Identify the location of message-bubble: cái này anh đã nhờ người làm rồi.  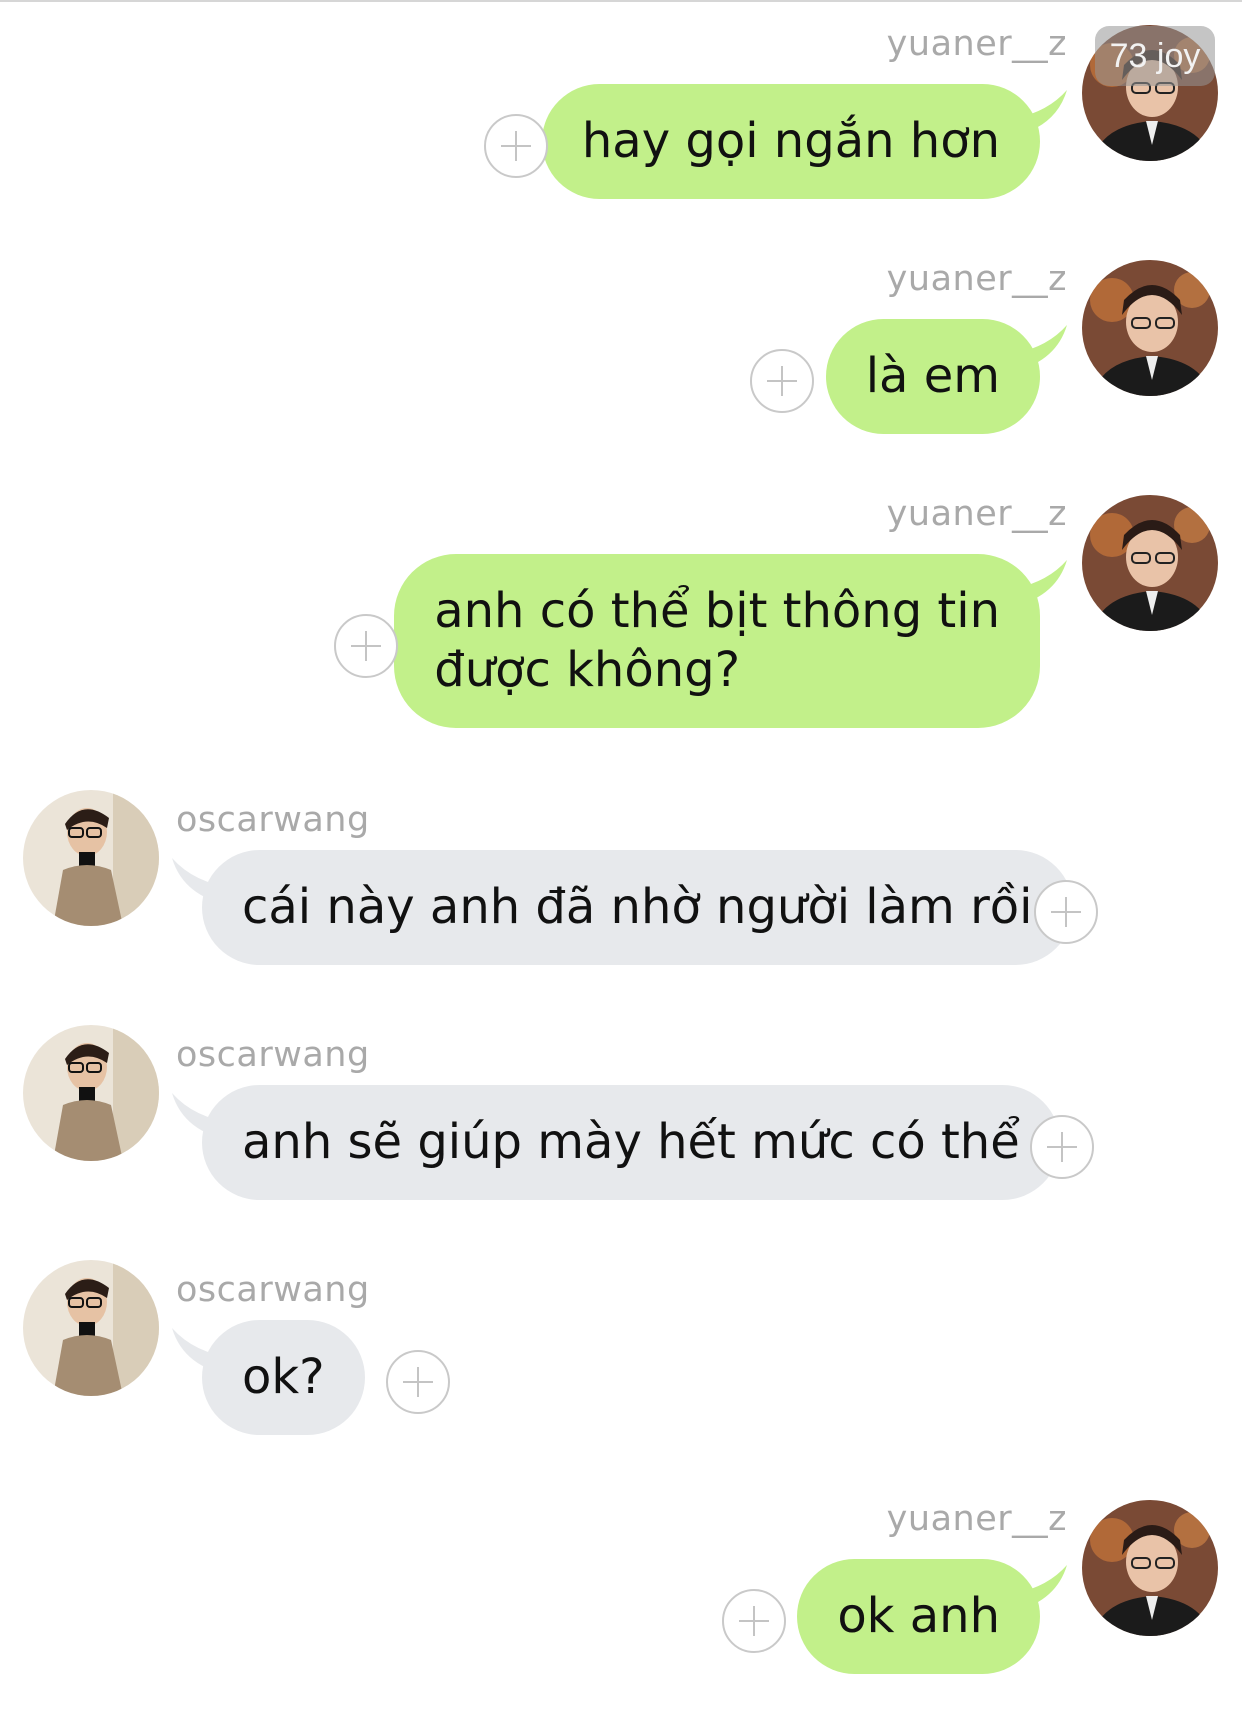
(637, 907).